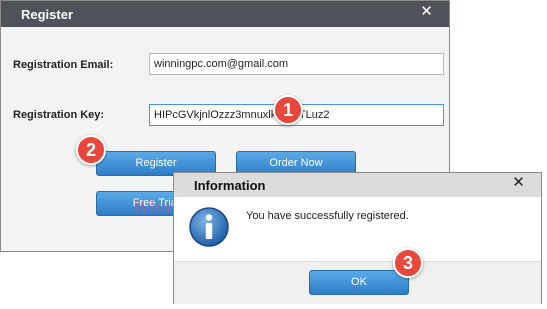  I want to click on register-titlebar: Register ✕, so click(225, 14).